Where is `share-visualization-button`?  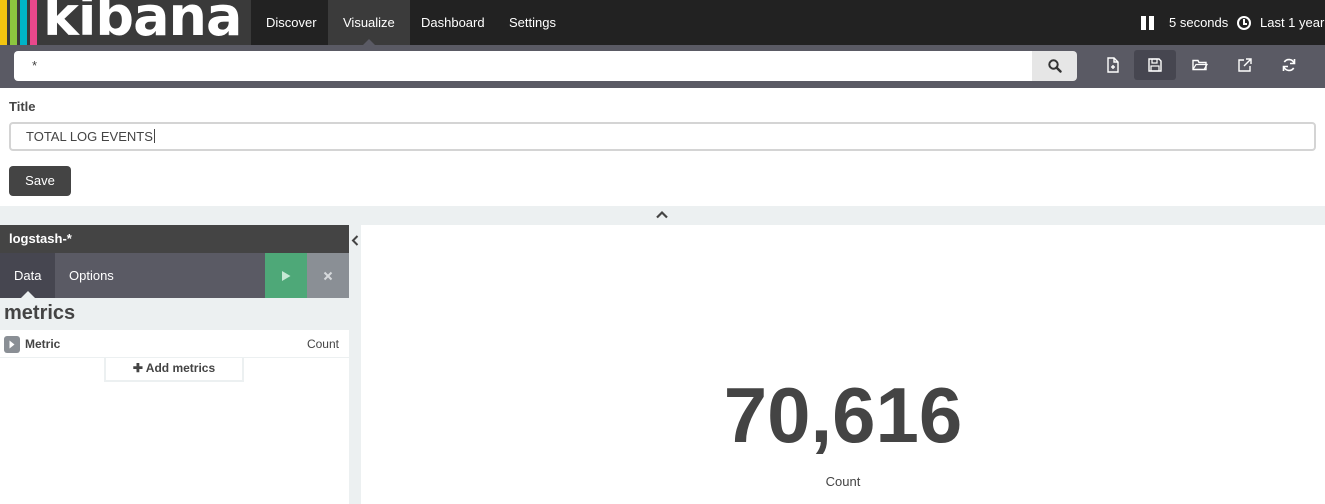 share-visualization-button is located at coordinates (1245, 65).